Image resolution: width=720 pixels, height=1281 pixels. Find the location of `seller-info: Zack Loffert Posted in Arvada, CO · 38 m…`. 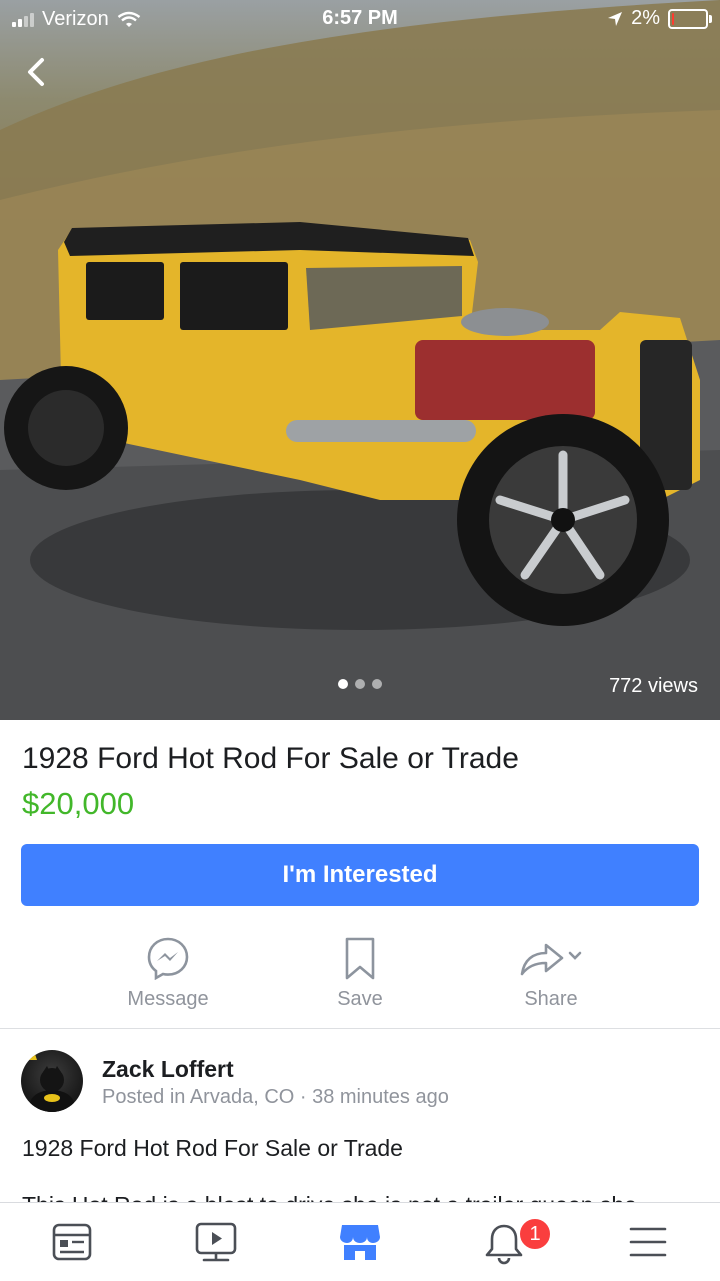

seller-info: Zack Loffert Posted in Arvada, CO · 38 m… is located at coordinates (360, 1080).